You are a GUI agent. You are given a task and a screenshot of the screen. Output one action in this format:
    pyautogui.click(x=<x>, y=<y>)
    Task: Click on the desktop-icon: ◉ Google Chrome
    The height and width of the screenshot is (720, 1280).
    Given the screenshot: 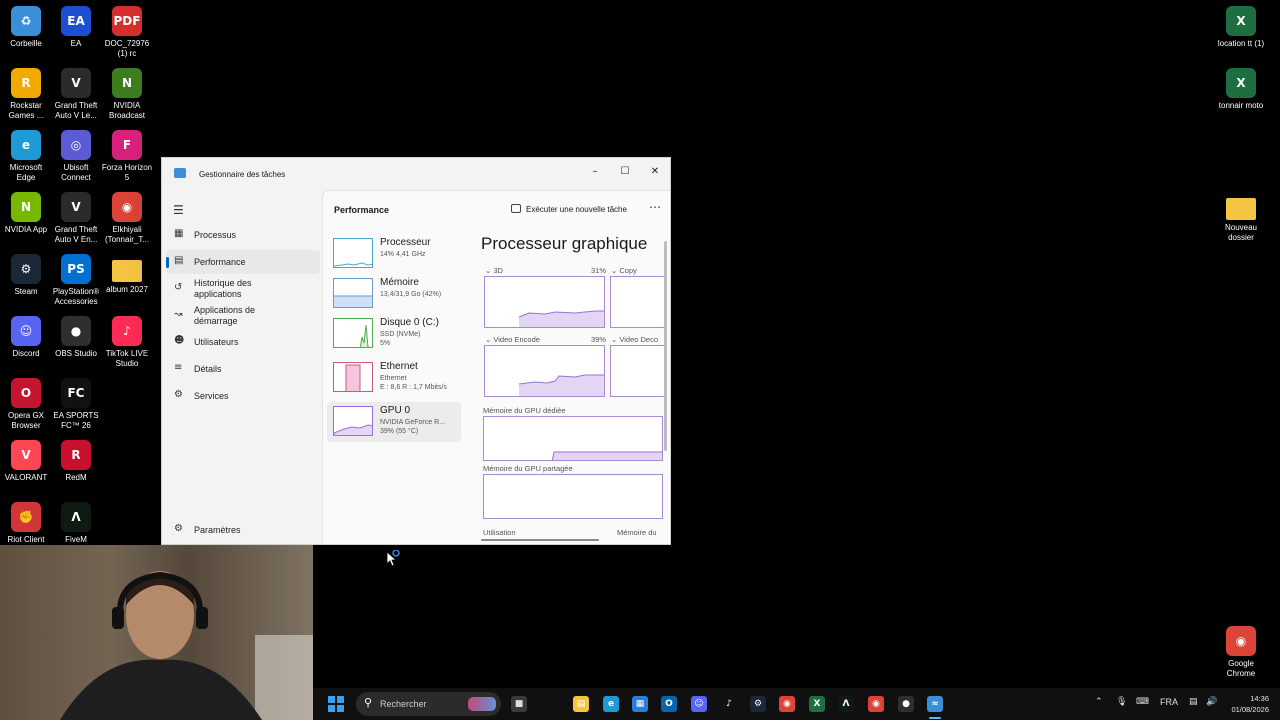 What is the action you would take?
    pyautogui.click(x=1241, y=652)
    